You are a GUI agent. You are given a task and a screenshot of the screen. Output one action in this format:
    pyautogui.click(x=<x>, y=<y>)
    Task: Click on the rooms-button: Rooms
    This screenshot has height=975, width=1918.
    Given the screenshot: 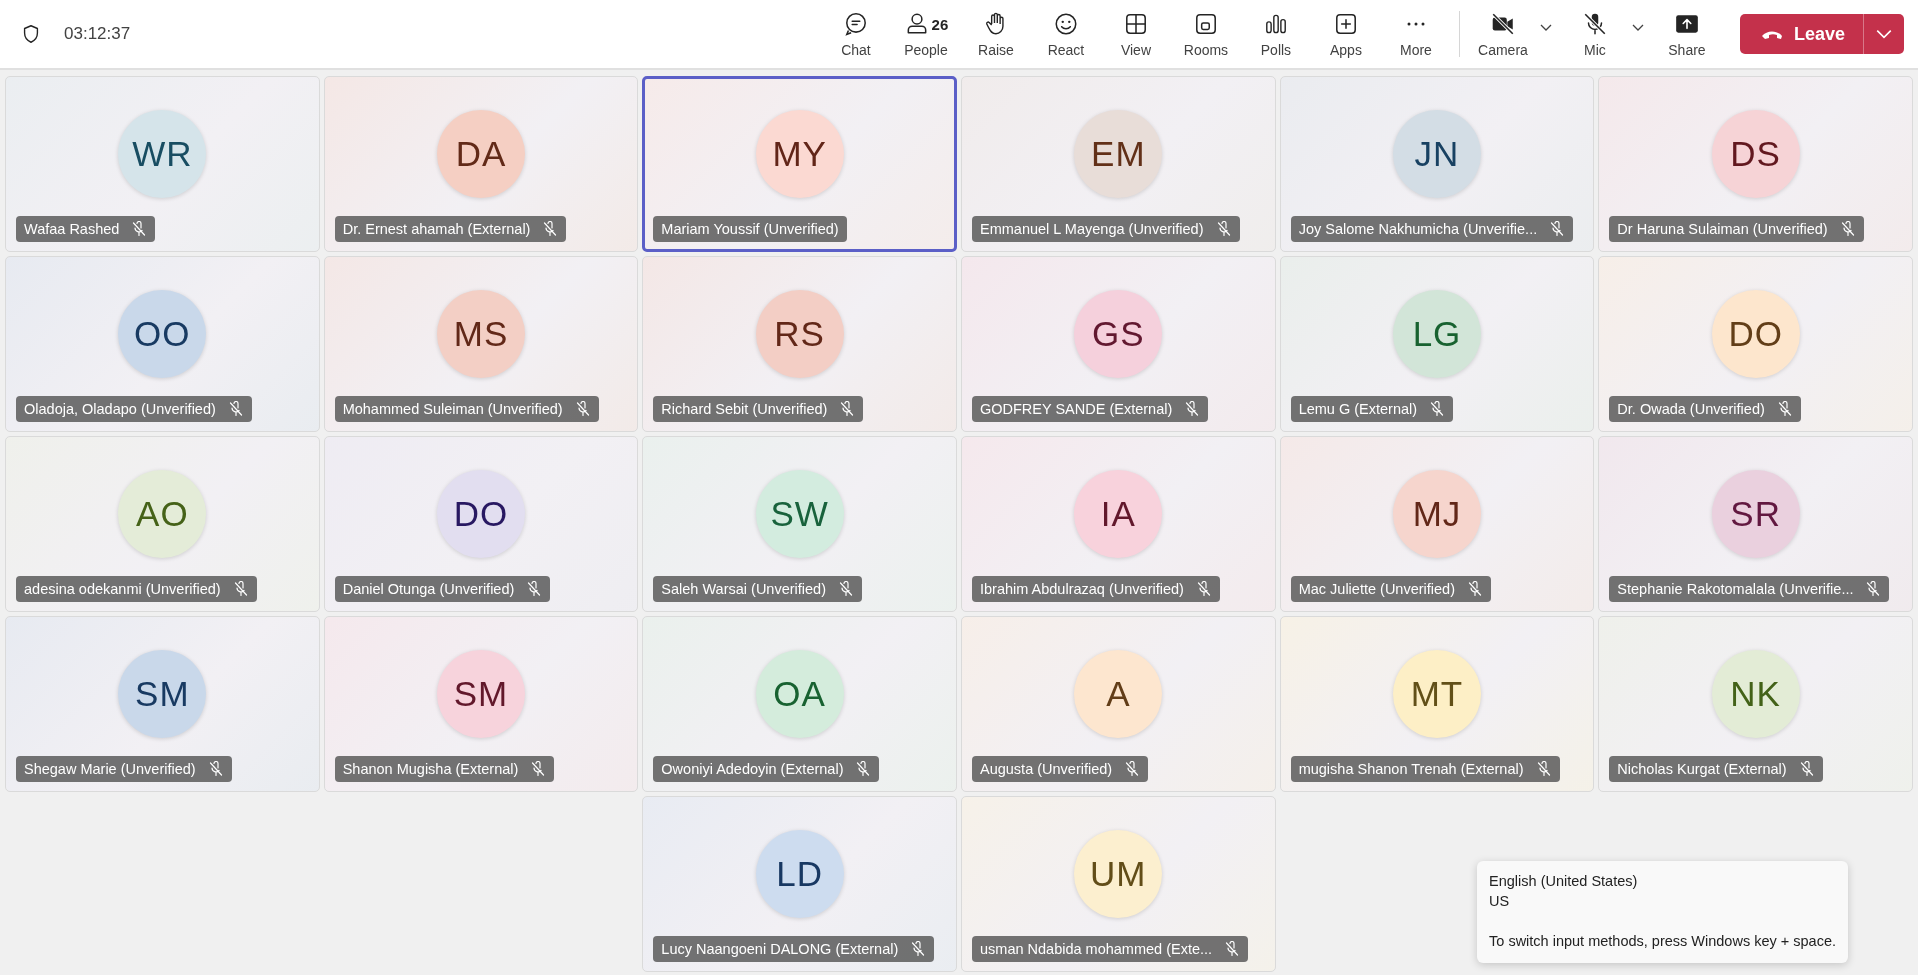 What is the action you would take?
    pyautogui.click(x=1205, y=34)
    